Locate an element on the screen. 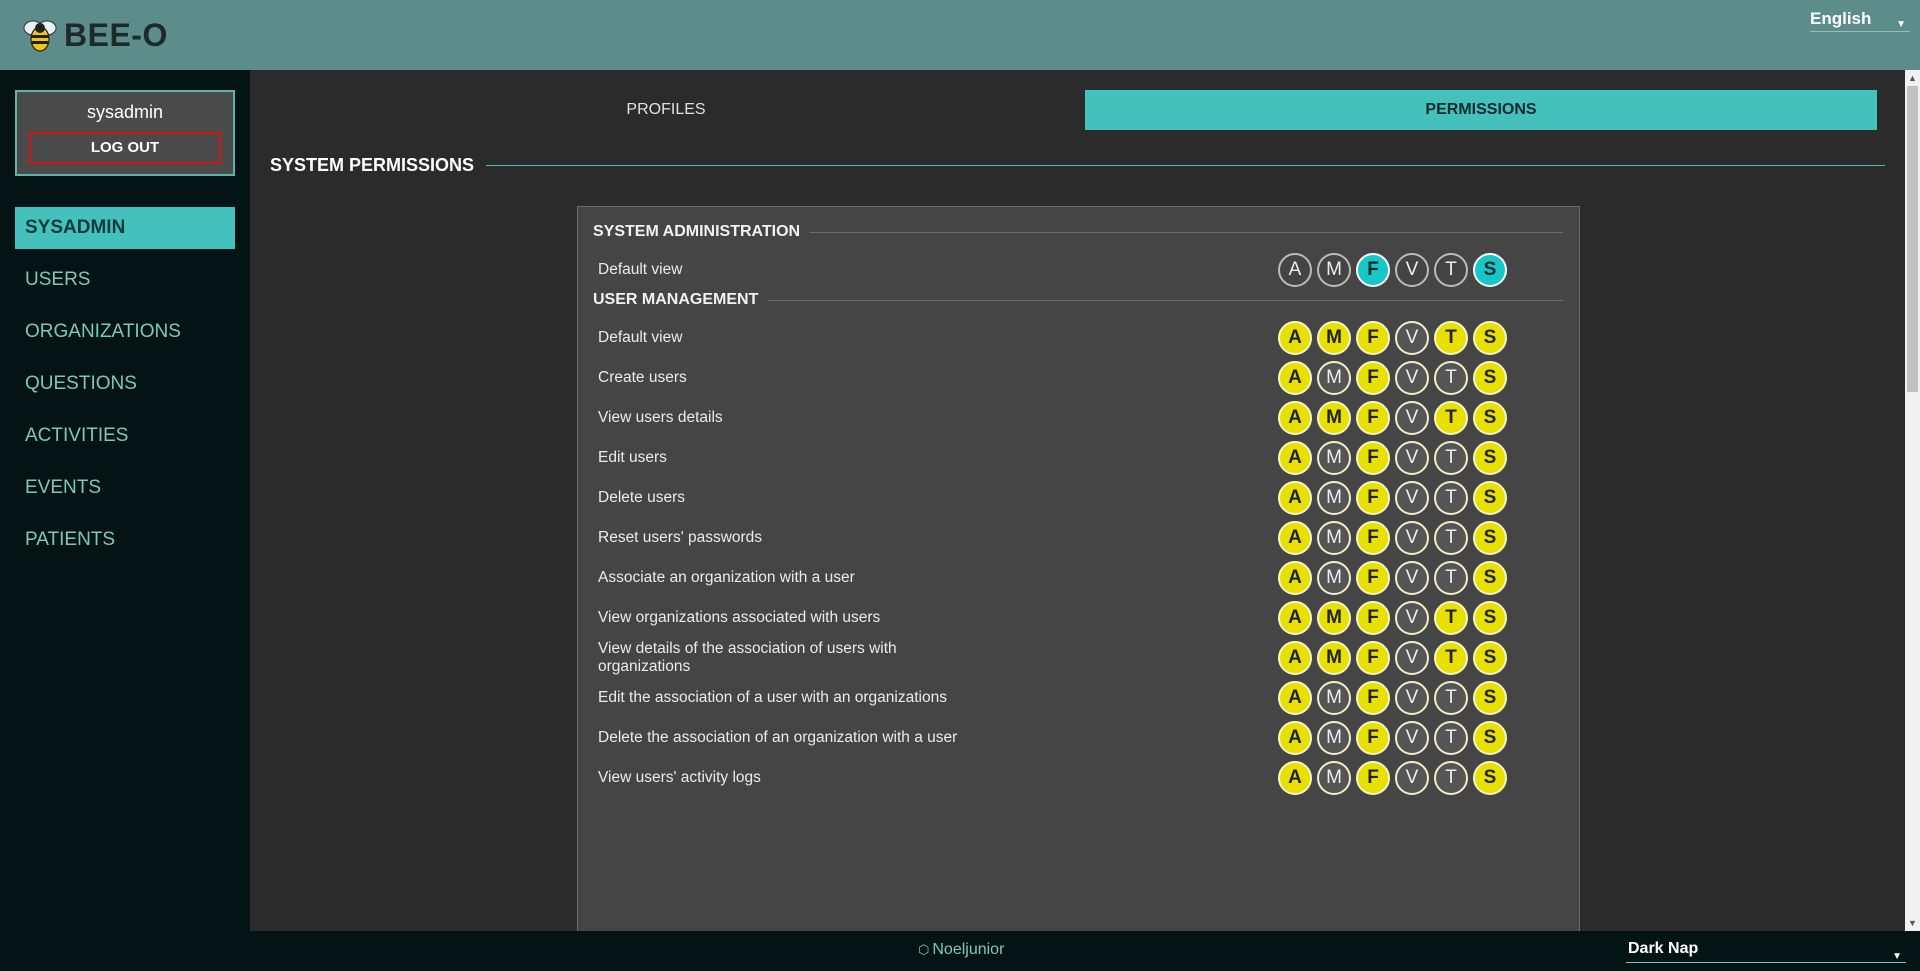 The height and width of the screenshot is (971, 1920). scroll-down-icon: ▼ is located at coordinates (1912, 923).